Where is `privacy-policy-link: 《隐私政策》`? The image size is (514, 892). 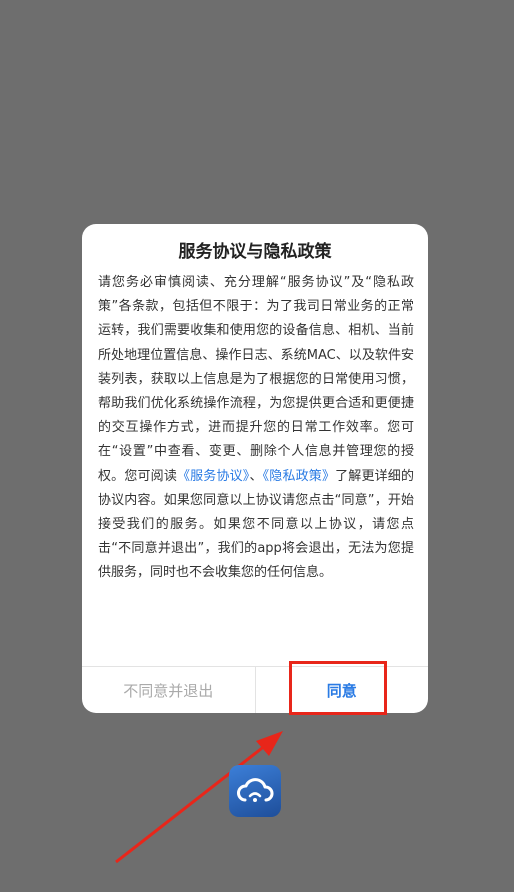 privacy-policy-link: 《隐私政策》 is located at coordinates (299, 476).